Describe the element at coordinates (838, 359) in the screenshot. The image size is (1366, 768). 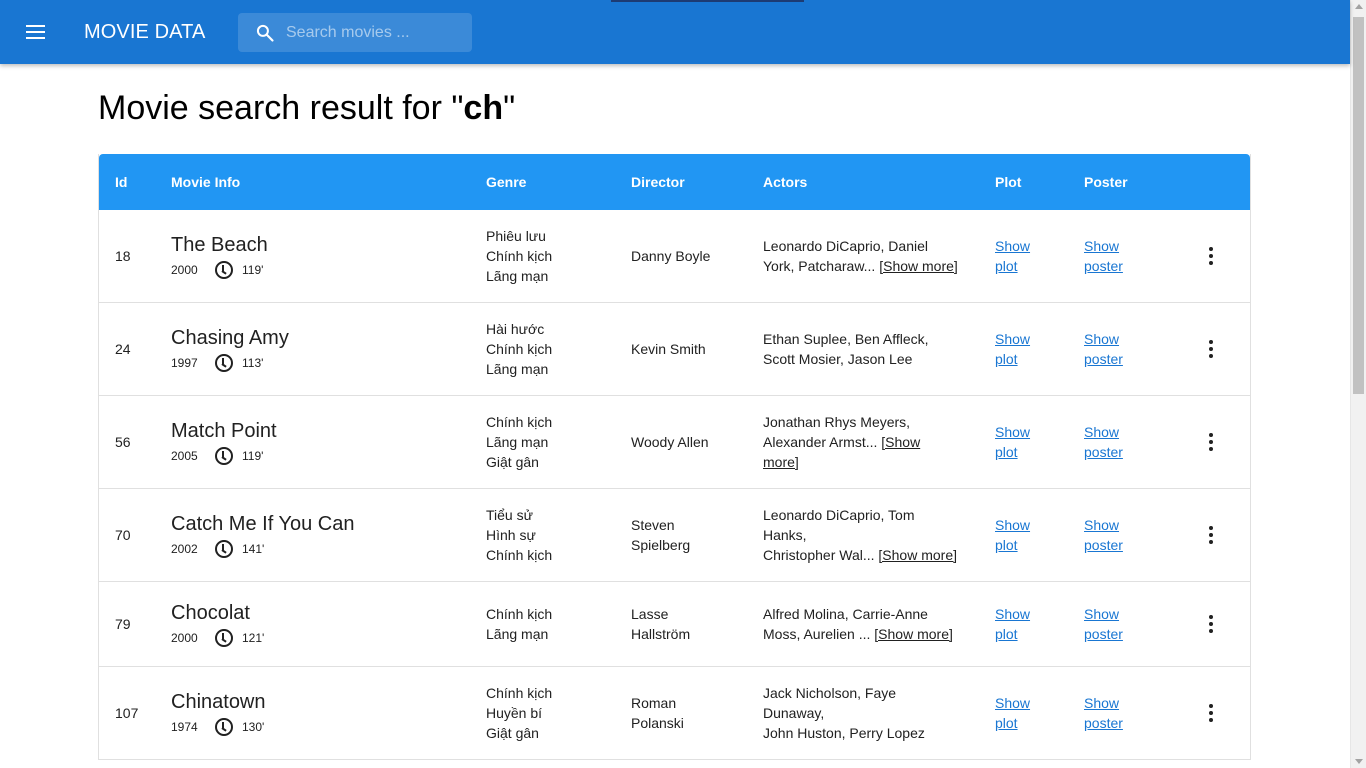
I see `actors-text: Scott Mosier, Jason Lee` at that location.